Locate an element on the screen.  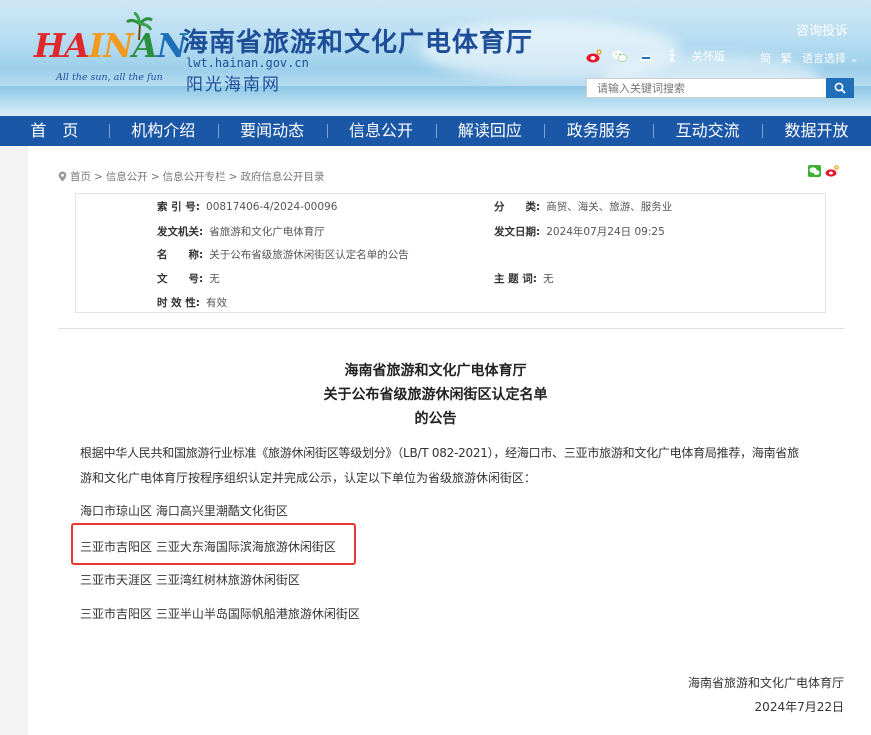
nav-interpretation: 解读回应 is located at coordinates (490, 131).